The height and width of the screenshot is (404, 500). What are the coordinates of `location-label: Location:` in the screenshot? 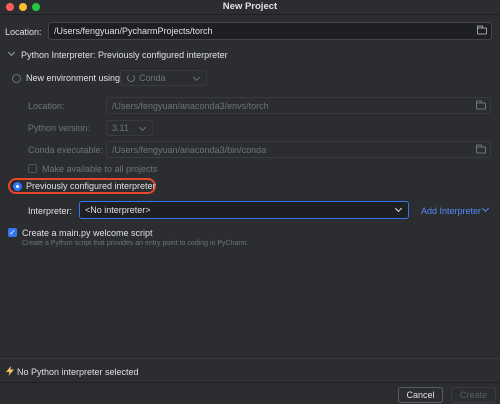 It's located at (23, 32).